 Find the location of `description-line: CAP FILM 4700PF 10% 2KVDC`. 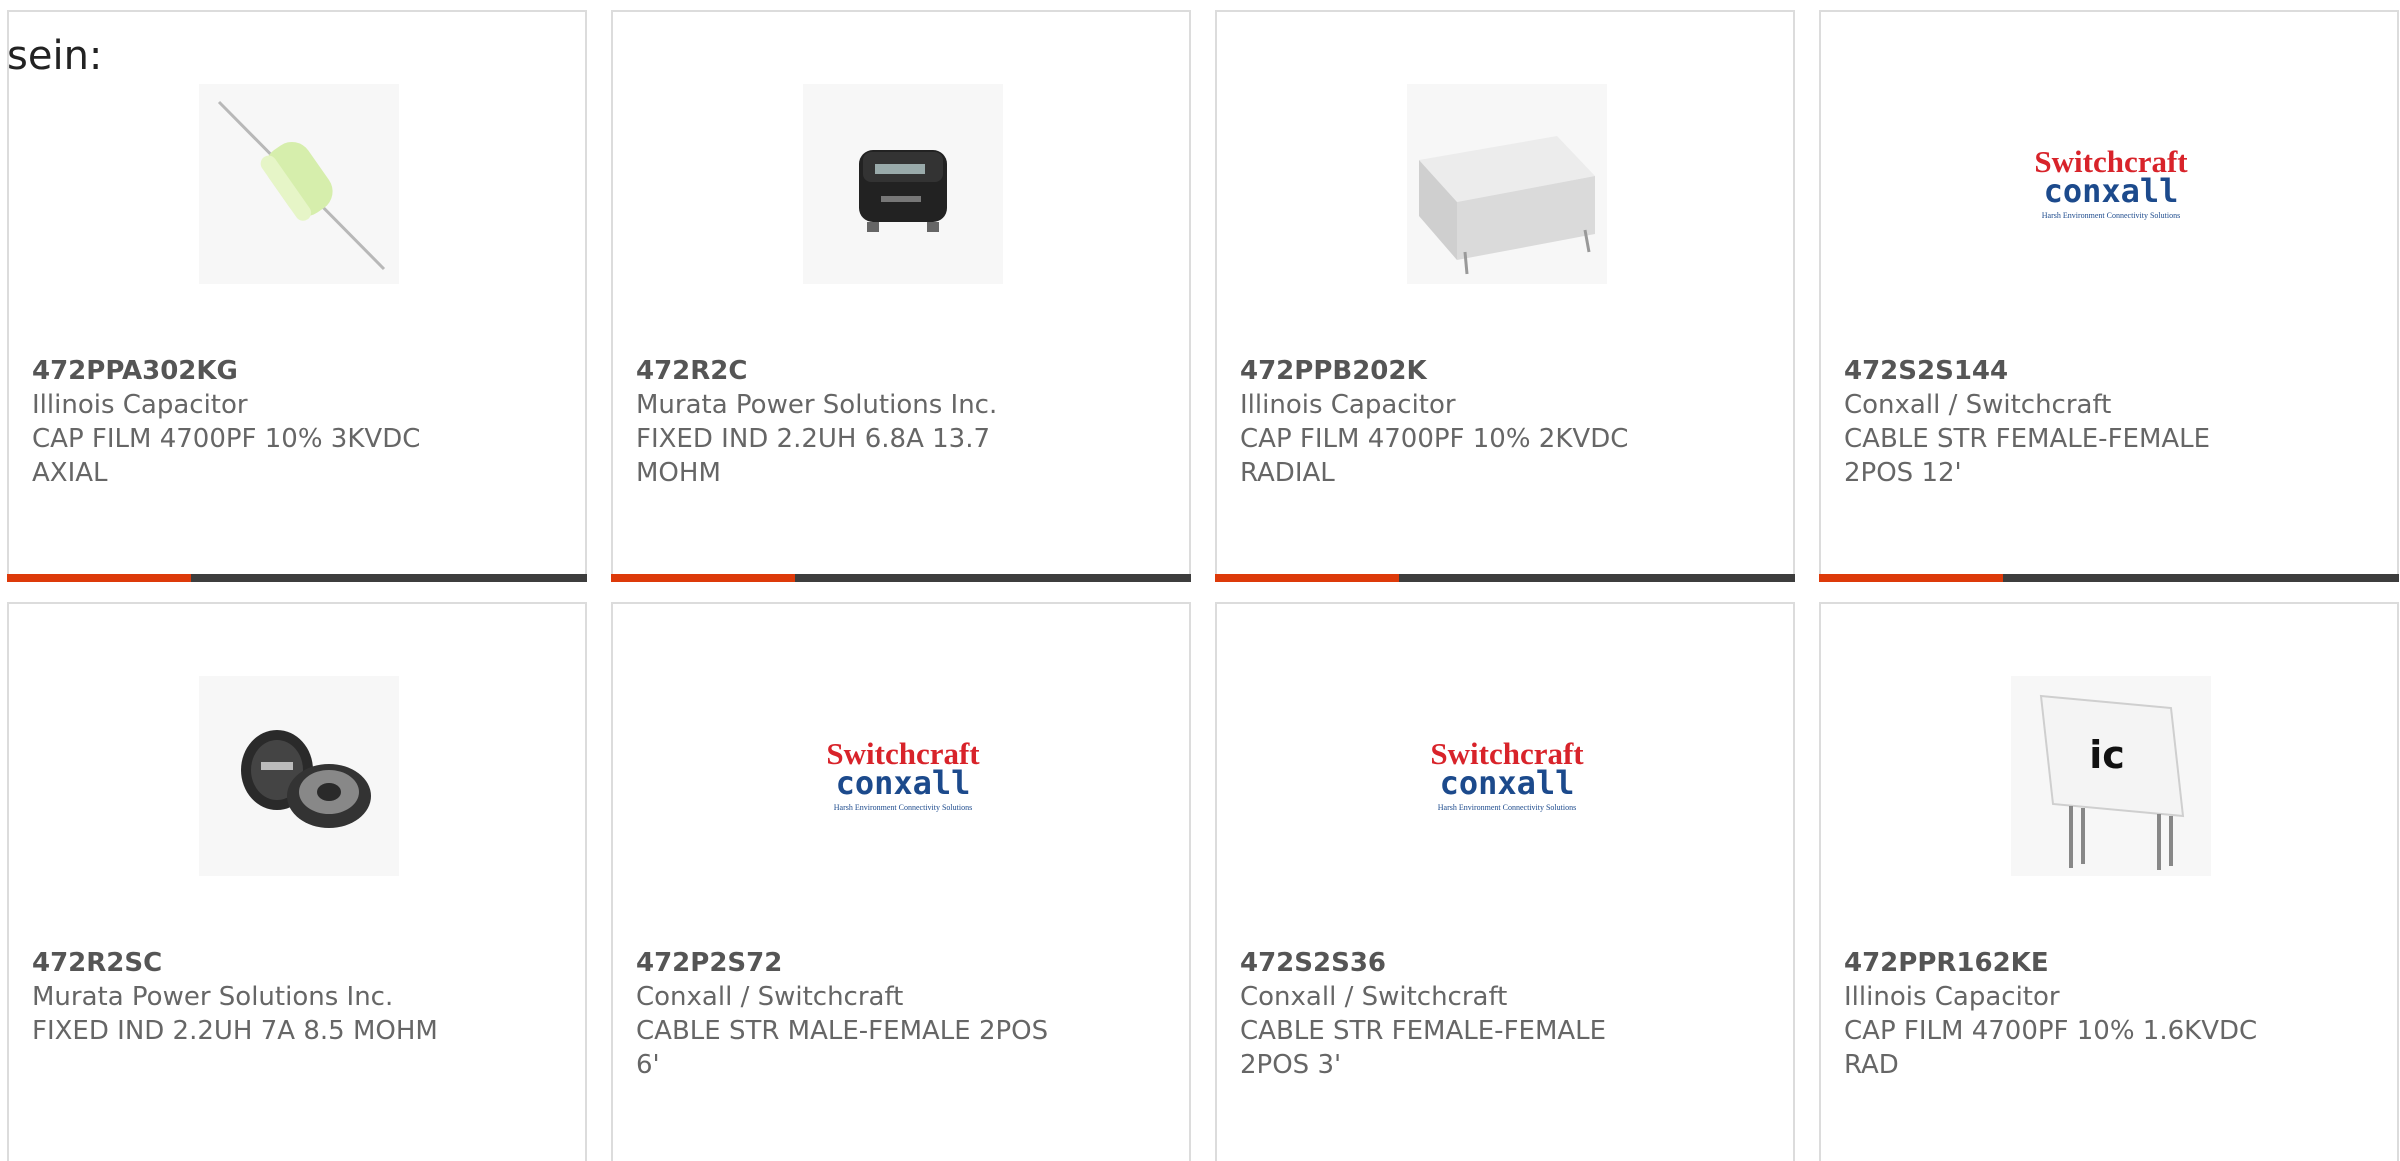

description-line: CAP FILM 4700PF 10% 2KVDC is located at coordinates (1434, 439).